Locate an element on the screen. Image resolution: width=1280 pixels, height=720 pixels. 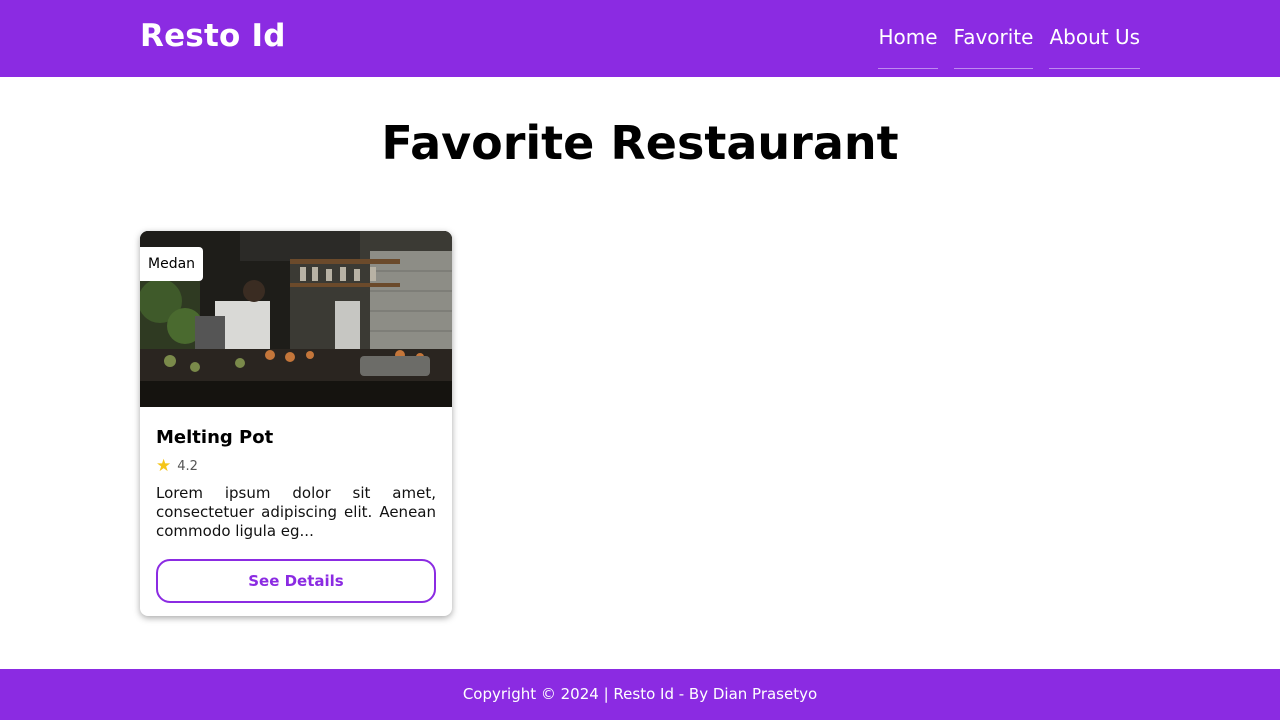
city-badge: Medan is located at coordinates (172, 264).